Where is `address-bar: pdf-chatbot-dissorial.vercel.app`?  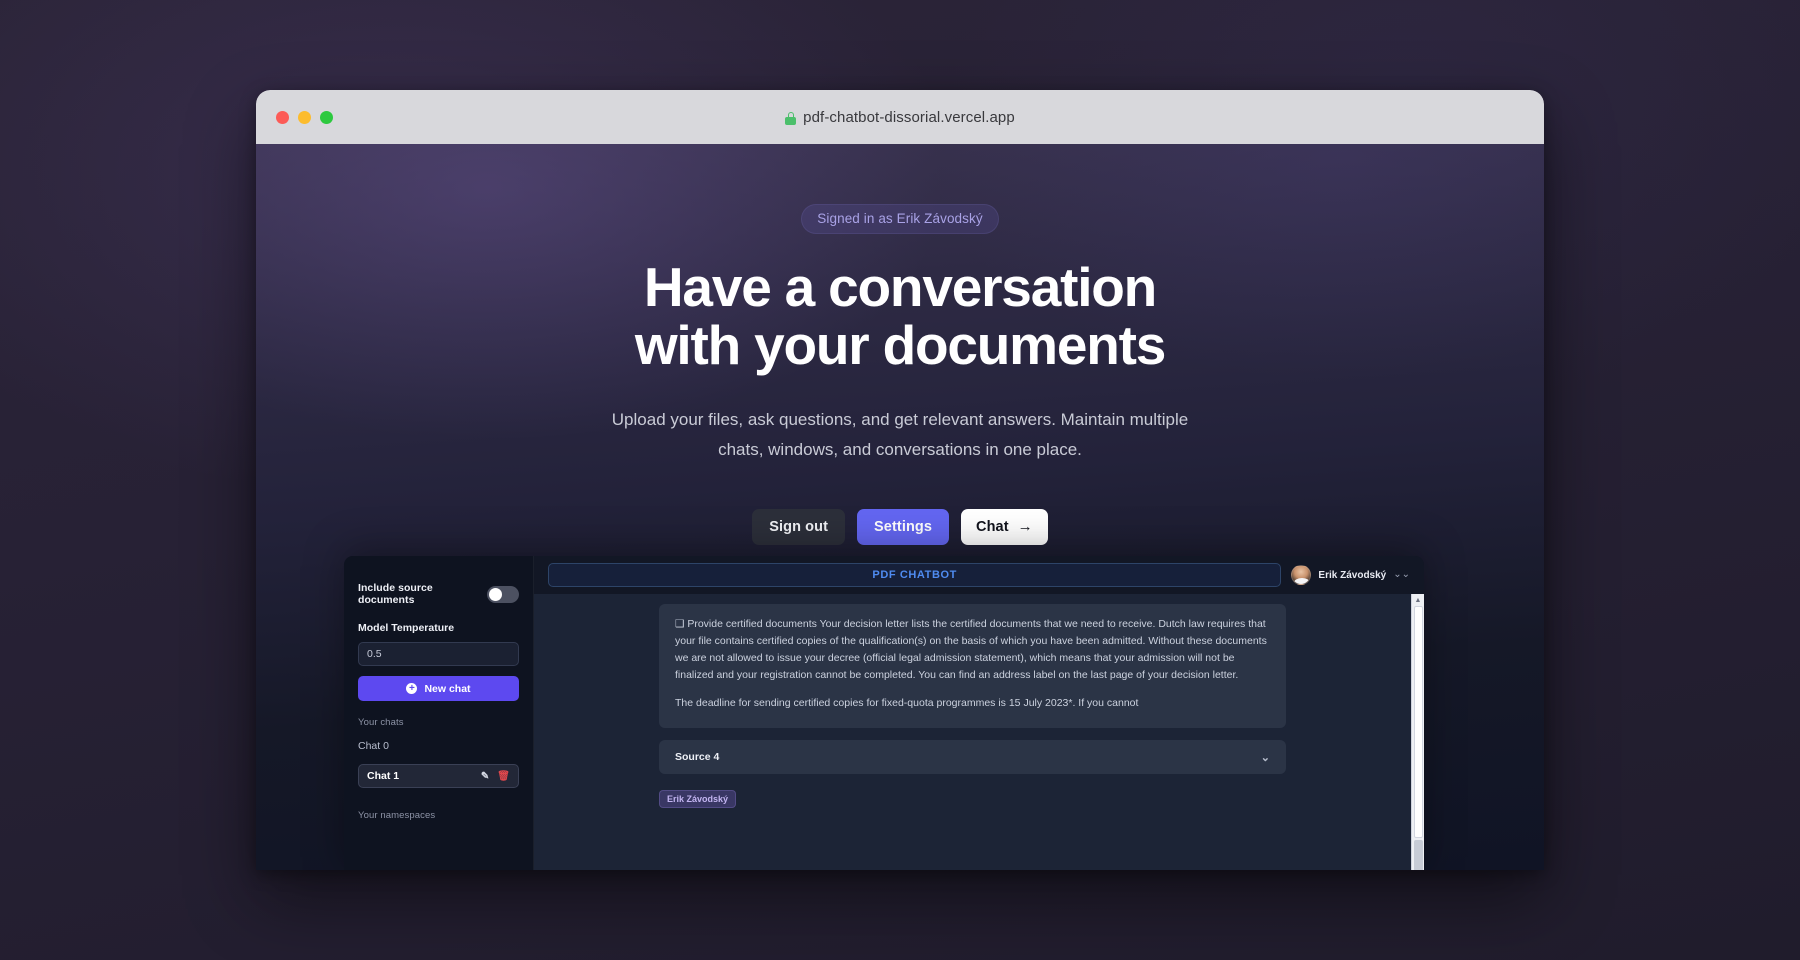
address-bar: pdf-chatbot-dissorial.vercel.app is located at coordinates (900, 117).